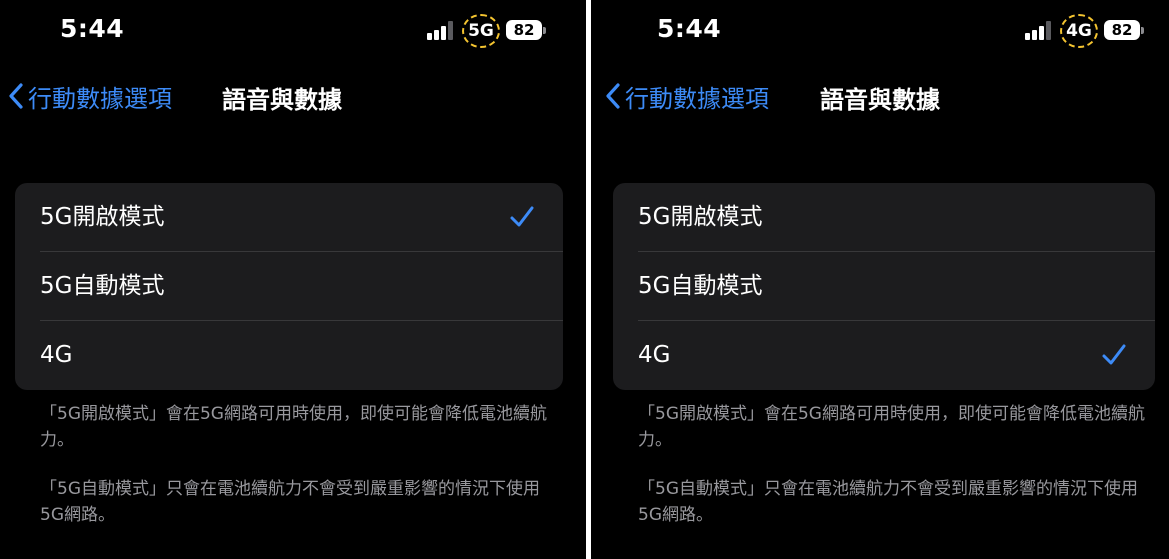 Image resolution: width=1169 pixels, height=559 pixels. What do you see at coordinates (1079, 31) in the screenshot?
I see `network-type-indicator: 4G` at bounding box center [1079, 31].